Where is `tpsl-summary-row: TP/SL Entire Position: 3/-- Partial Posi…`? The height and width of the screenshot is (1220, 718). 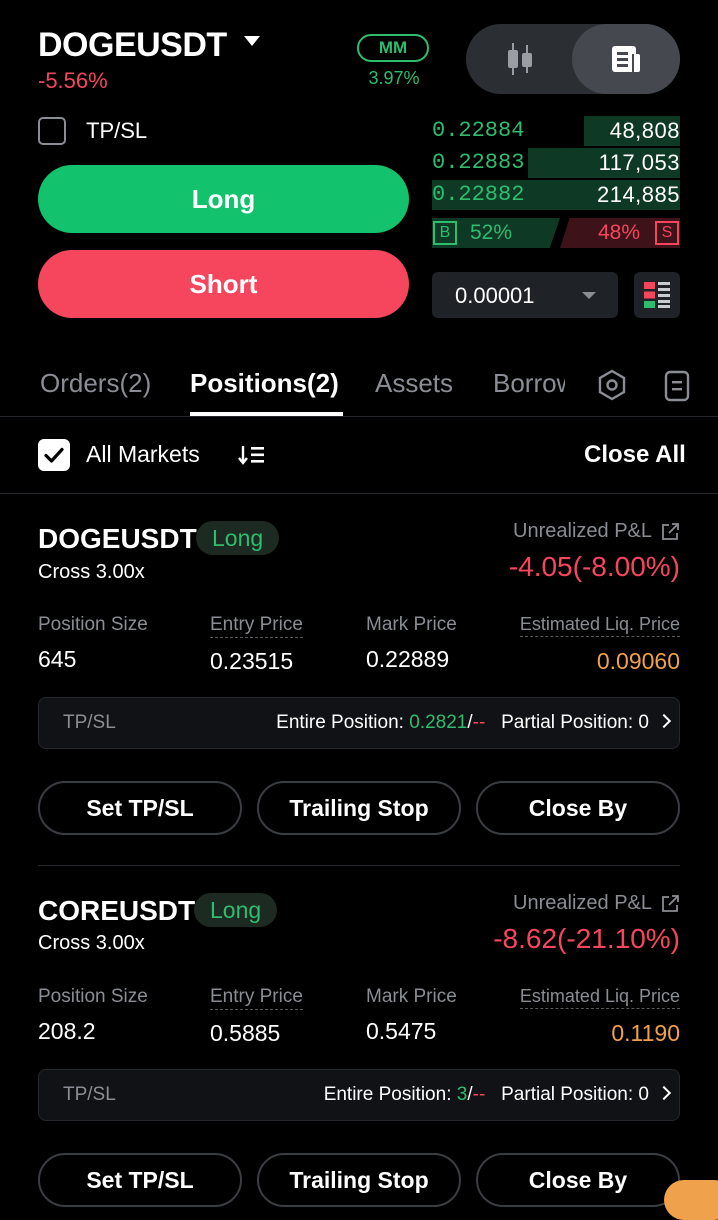 tpsl-summary-row: TP/SL Entire Position: 3/-- Partial Posi… is located at coordinates (359, 1095).